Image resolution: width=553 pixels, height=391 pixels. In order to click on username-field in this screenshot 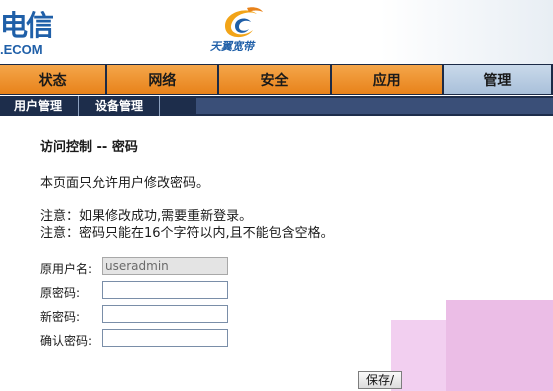, I will do `click(165, 266)`.